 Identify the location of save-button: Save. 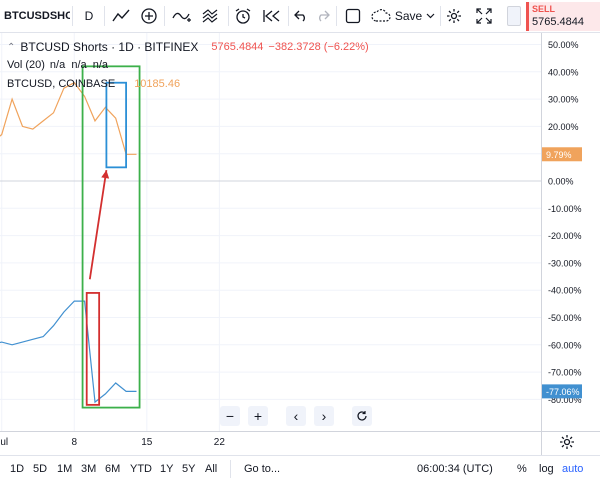
(403, 16).